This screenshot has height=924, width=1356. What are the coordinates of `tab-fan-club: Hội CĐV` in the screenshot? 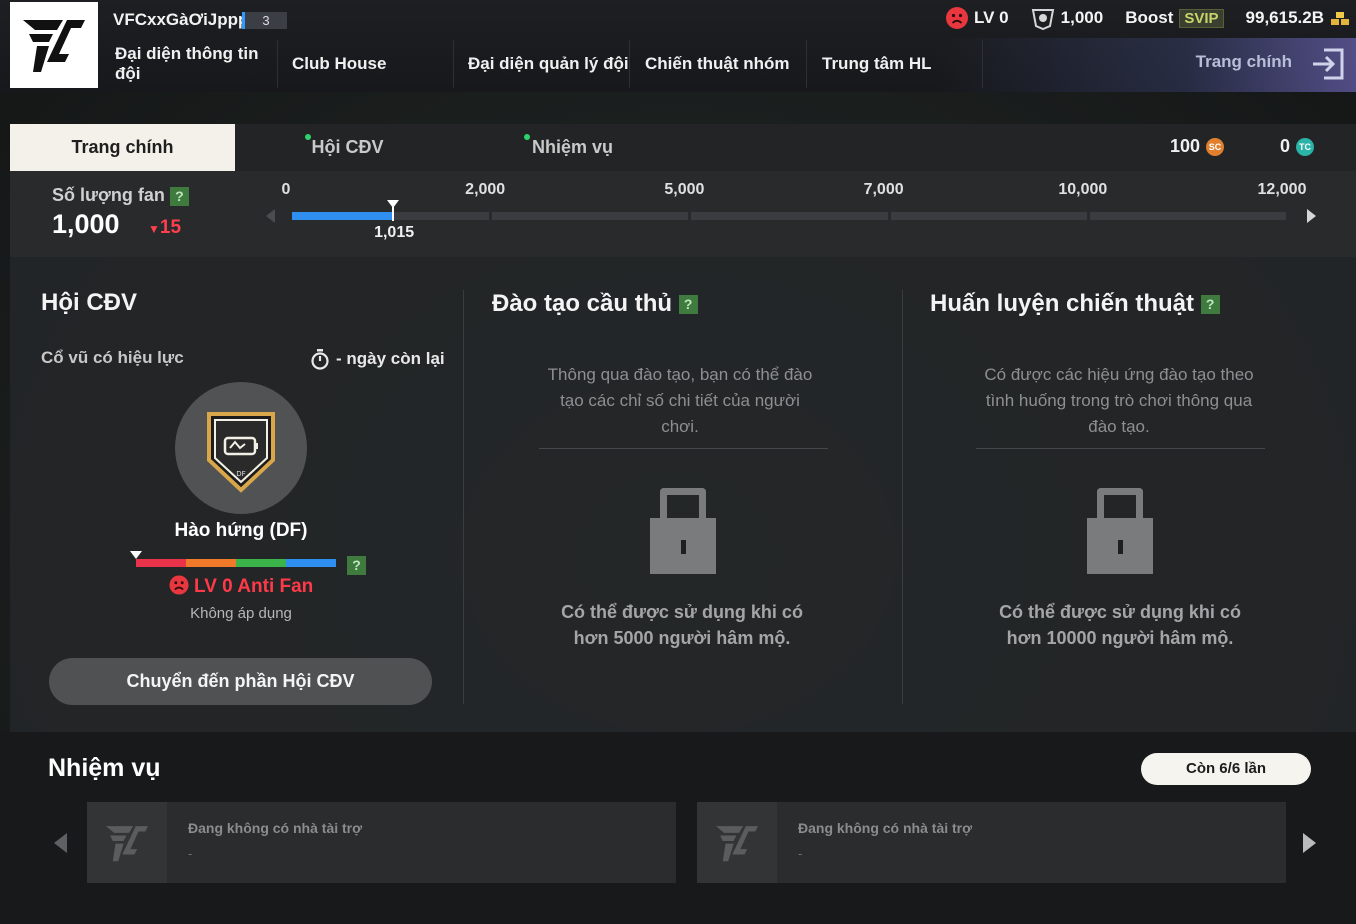 It's located at (347, 147).